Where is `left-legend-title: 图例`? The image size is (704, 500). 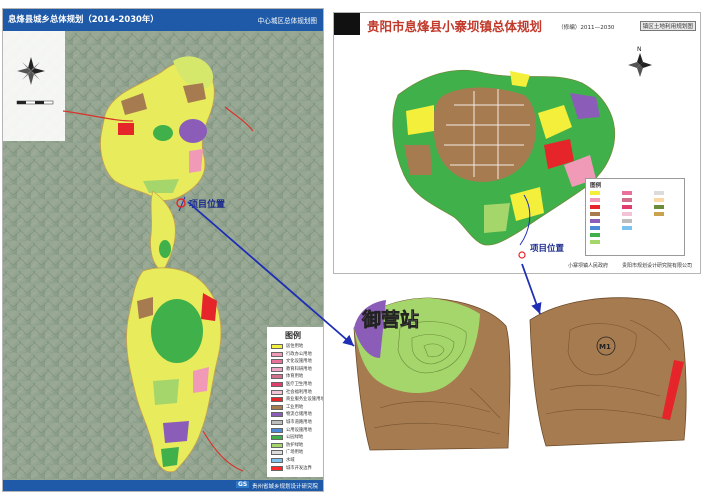
left-legend-title: 图例 is located at coordinates (293, 335).